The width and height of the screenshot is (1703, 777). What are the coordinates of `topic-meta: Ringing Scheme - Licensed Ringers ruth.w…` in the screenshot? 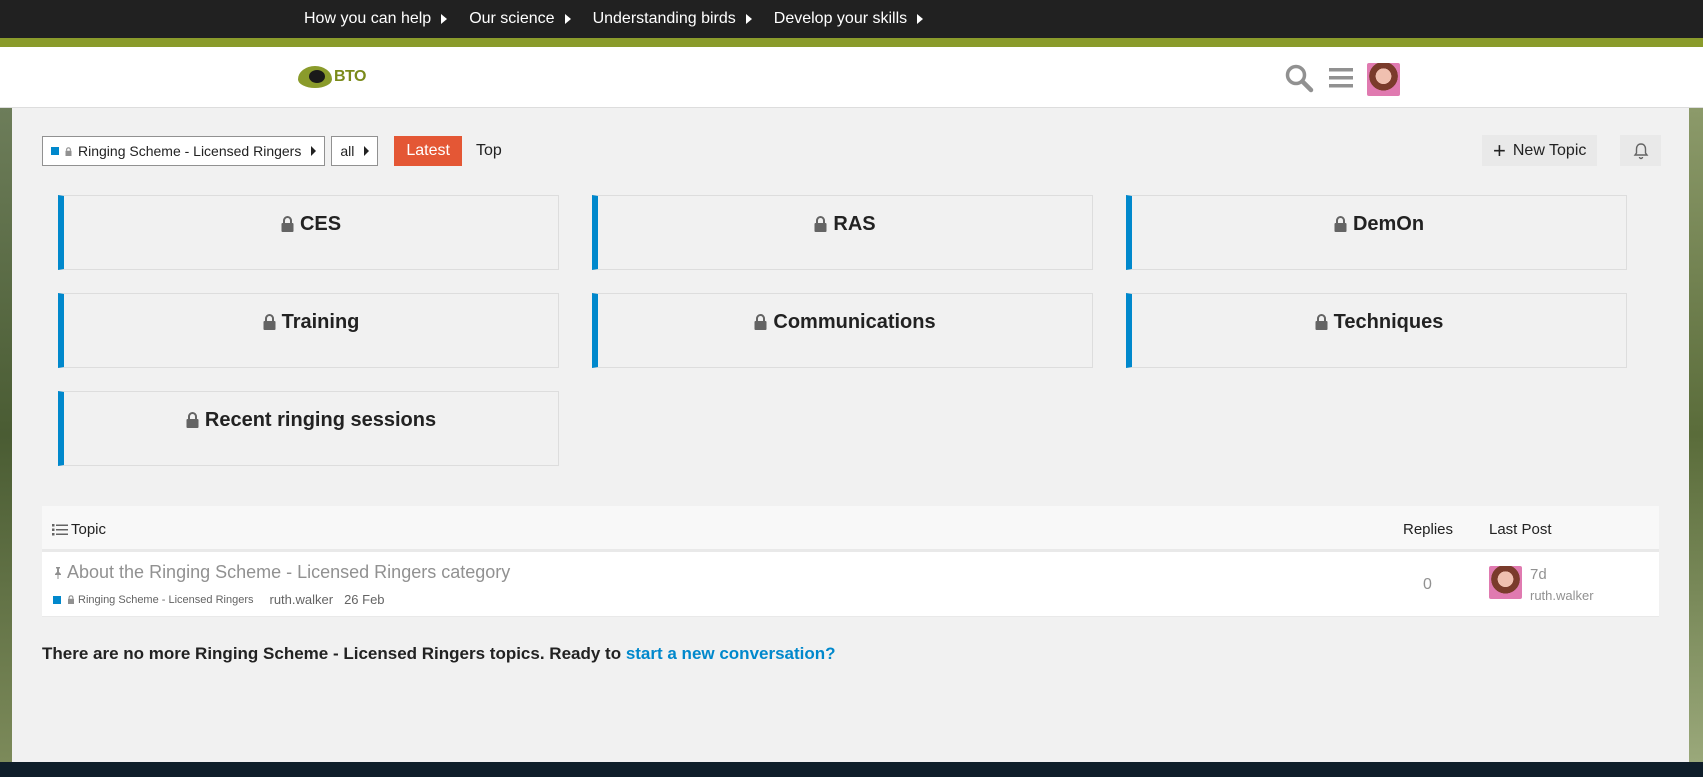 It's located at (219, 599).